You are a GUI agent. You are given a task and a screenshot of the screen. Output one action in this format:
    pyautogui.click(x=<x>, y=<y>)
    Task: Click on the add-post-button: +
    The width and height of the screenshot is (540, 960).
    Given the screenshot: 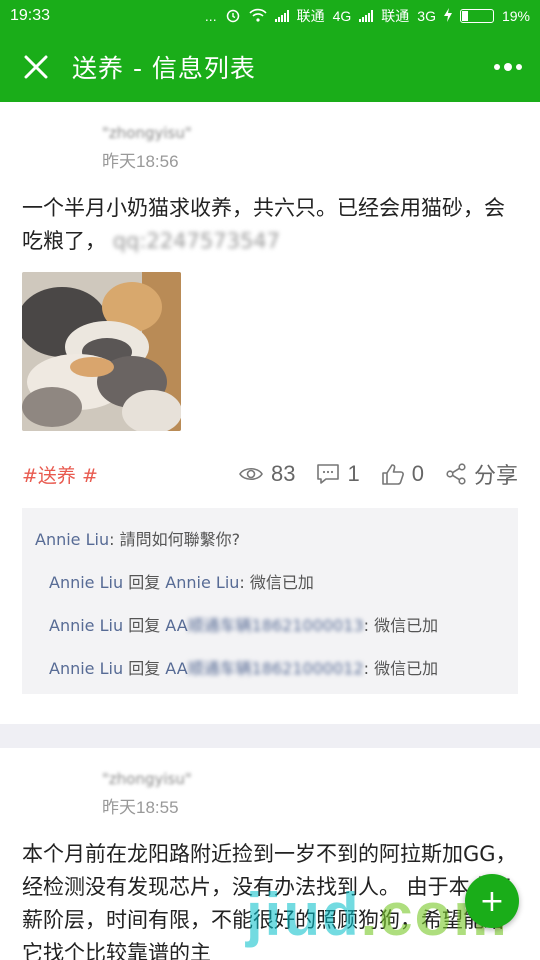 What is the action you would take?
    pyautogui.click(x=492, y=901)
    